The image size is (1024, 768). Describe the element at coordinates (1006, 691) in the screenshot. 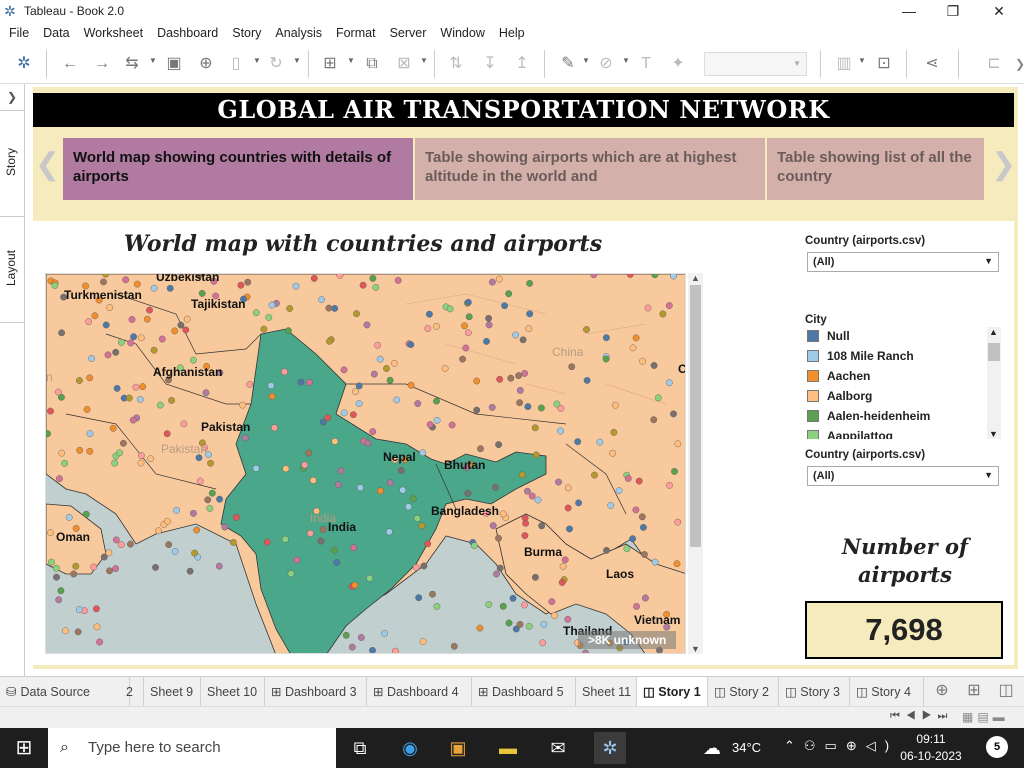

I see `new-story-icon: ◫` at that location.